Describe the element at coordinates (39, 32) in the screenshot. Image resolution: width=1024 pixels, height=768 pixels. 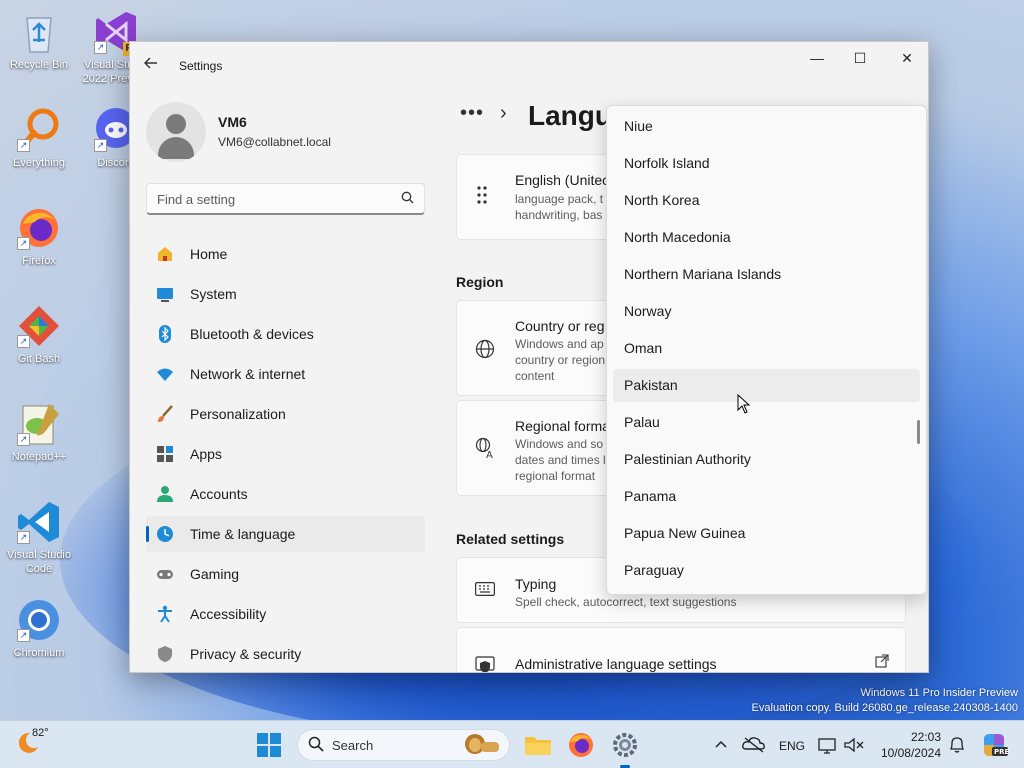
I see `recycle-bin-icon` at that location.